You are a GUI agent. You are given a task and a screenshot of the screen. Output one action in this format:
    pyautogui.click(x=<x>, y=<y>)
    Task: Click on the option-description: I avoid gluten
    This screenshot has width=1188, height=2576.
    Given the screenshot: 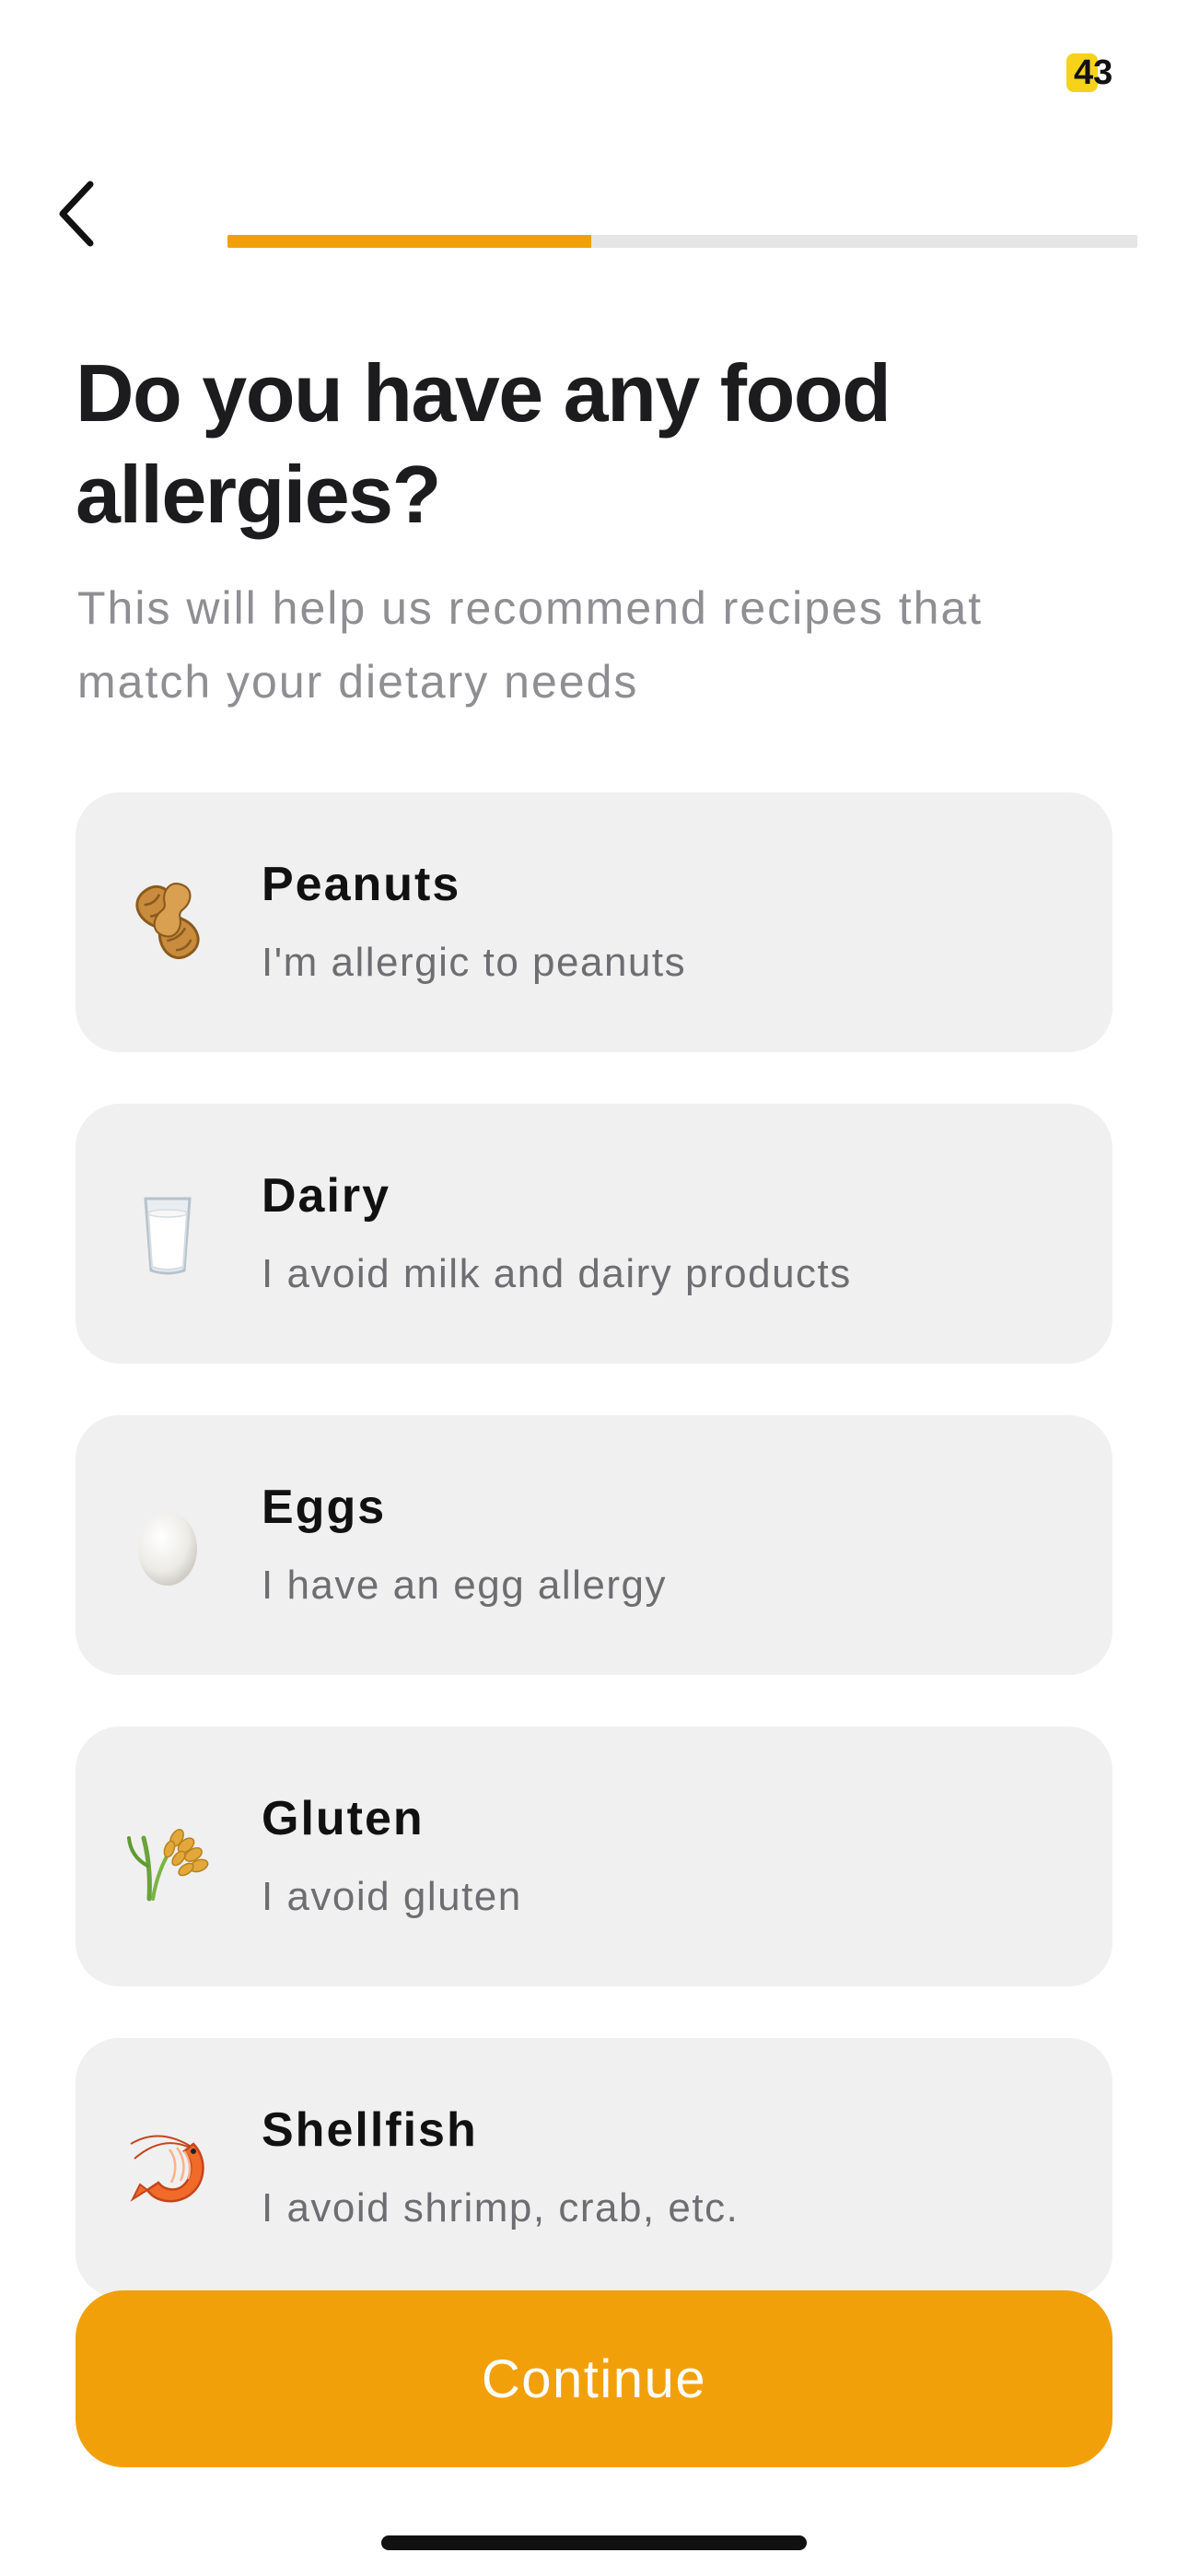 What is the action you would take?
    pyautogui.click(x=392, y=1897)
    